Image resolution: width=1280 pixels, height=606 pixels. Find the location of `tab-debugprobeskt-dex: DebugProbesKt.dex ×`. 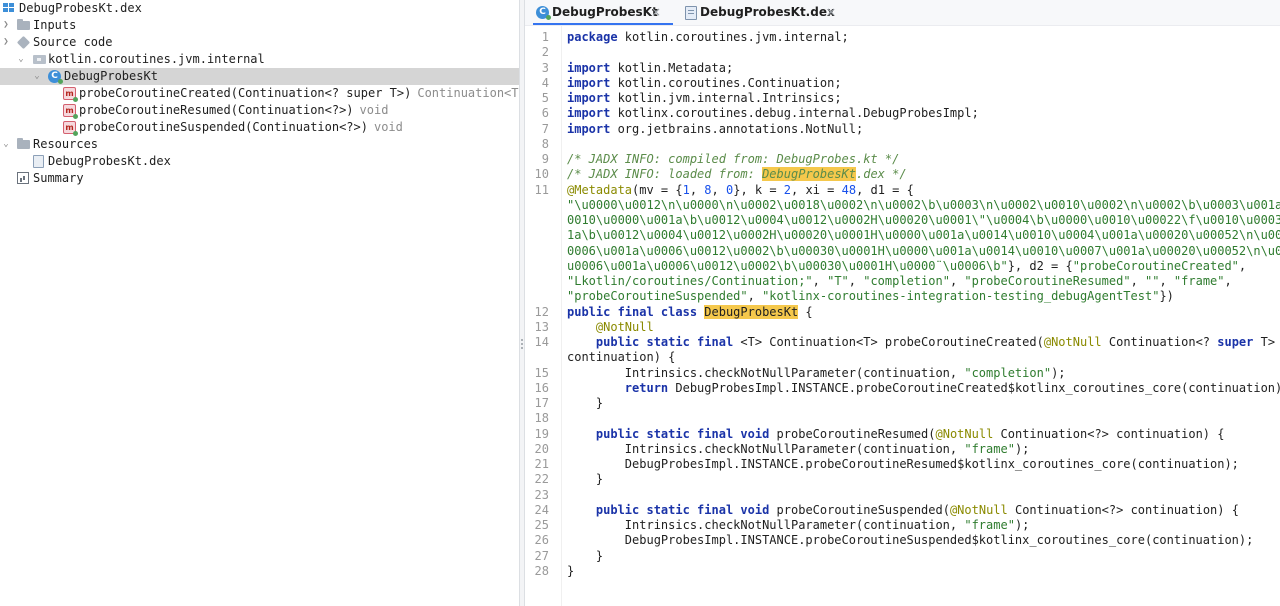

tab-debugprobeskt-dex: DebugProbesKt.dex × is located at coordinates (763, 12).